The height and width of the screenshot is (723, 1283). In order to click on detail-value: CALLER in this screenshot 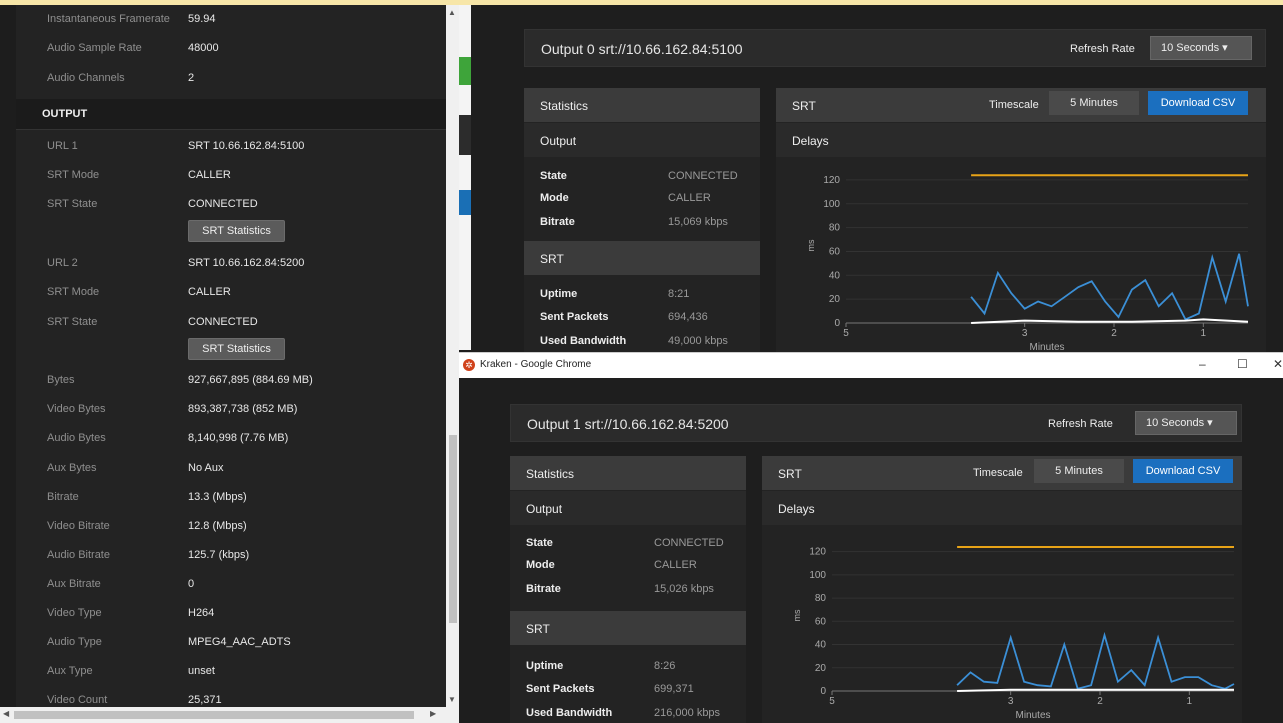, I will do `click(209, 292)`.